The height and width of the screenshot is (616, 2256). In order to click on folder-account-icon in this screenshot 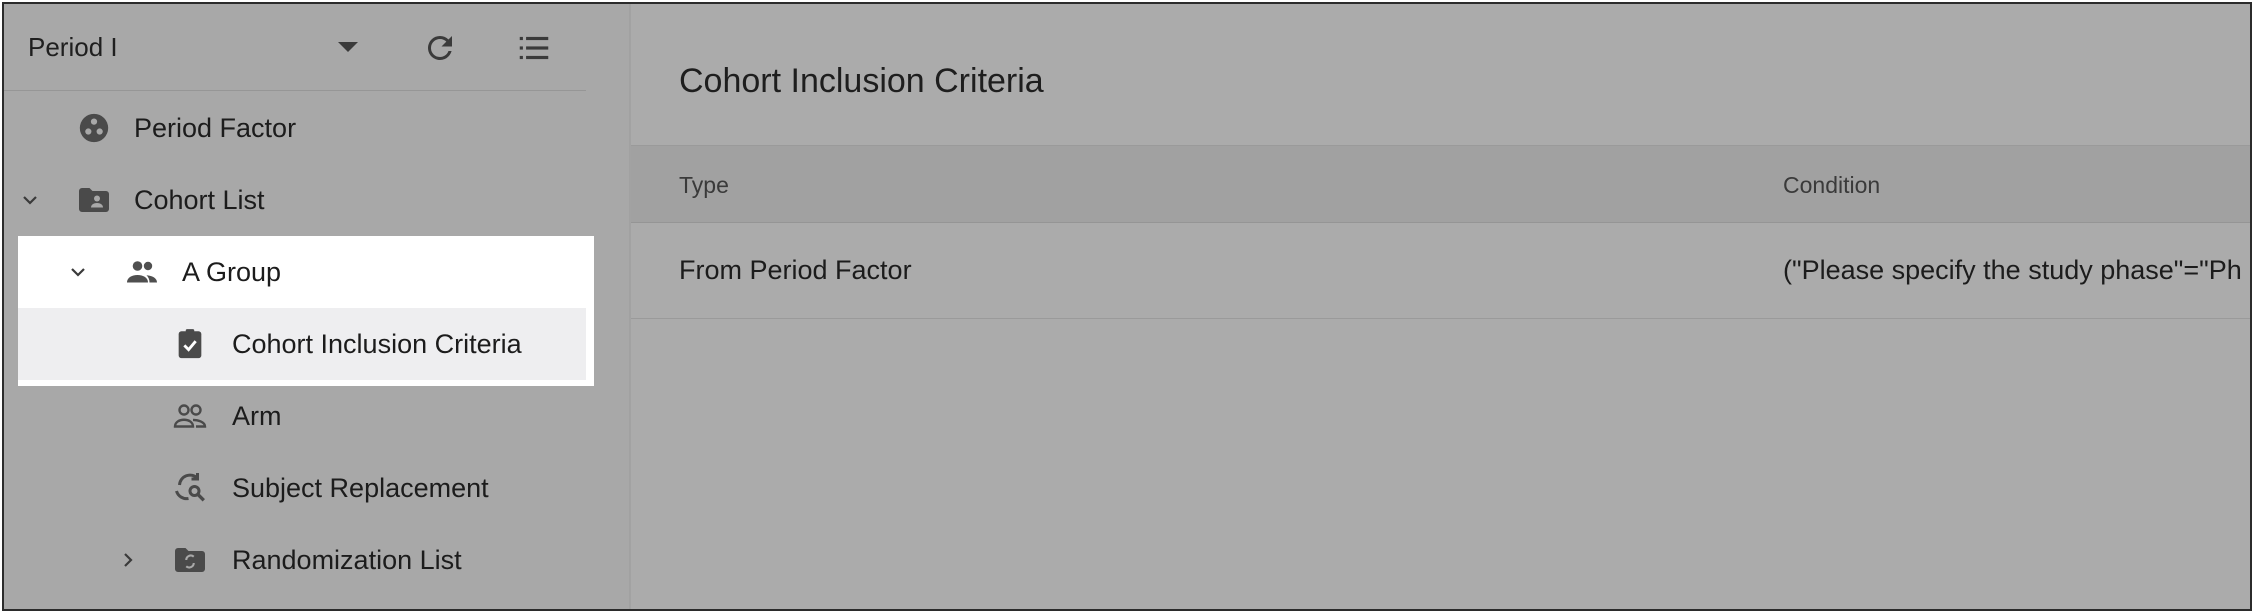, I will do `click(94, 200)`.